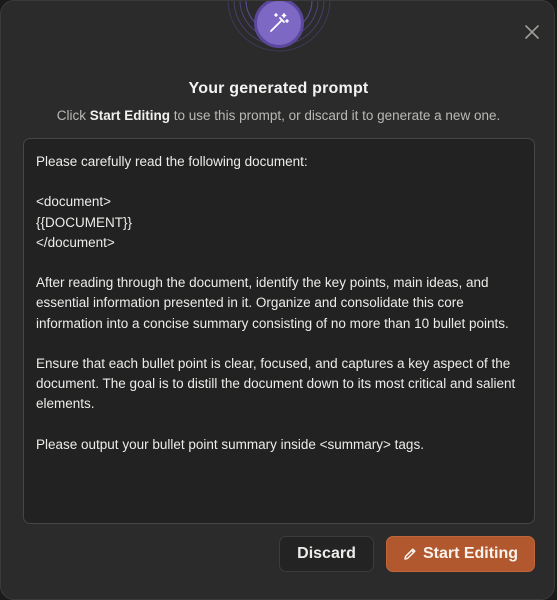 This screenshot has width=557, height=600. I want to click on subtitle-prefix: Click, so click(73, 115).